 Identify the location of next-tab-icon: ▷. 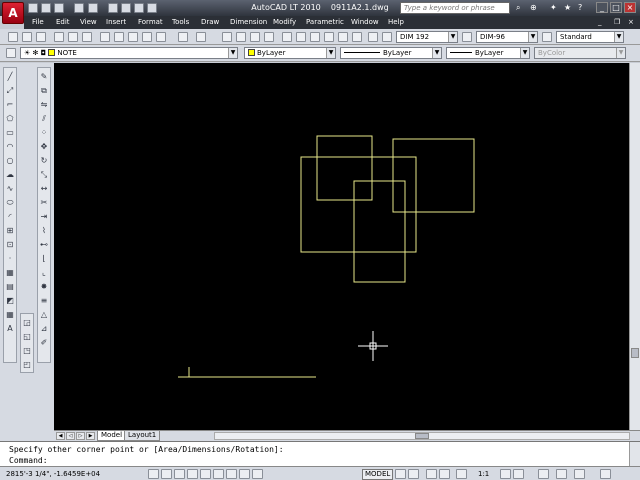
(80, 436).